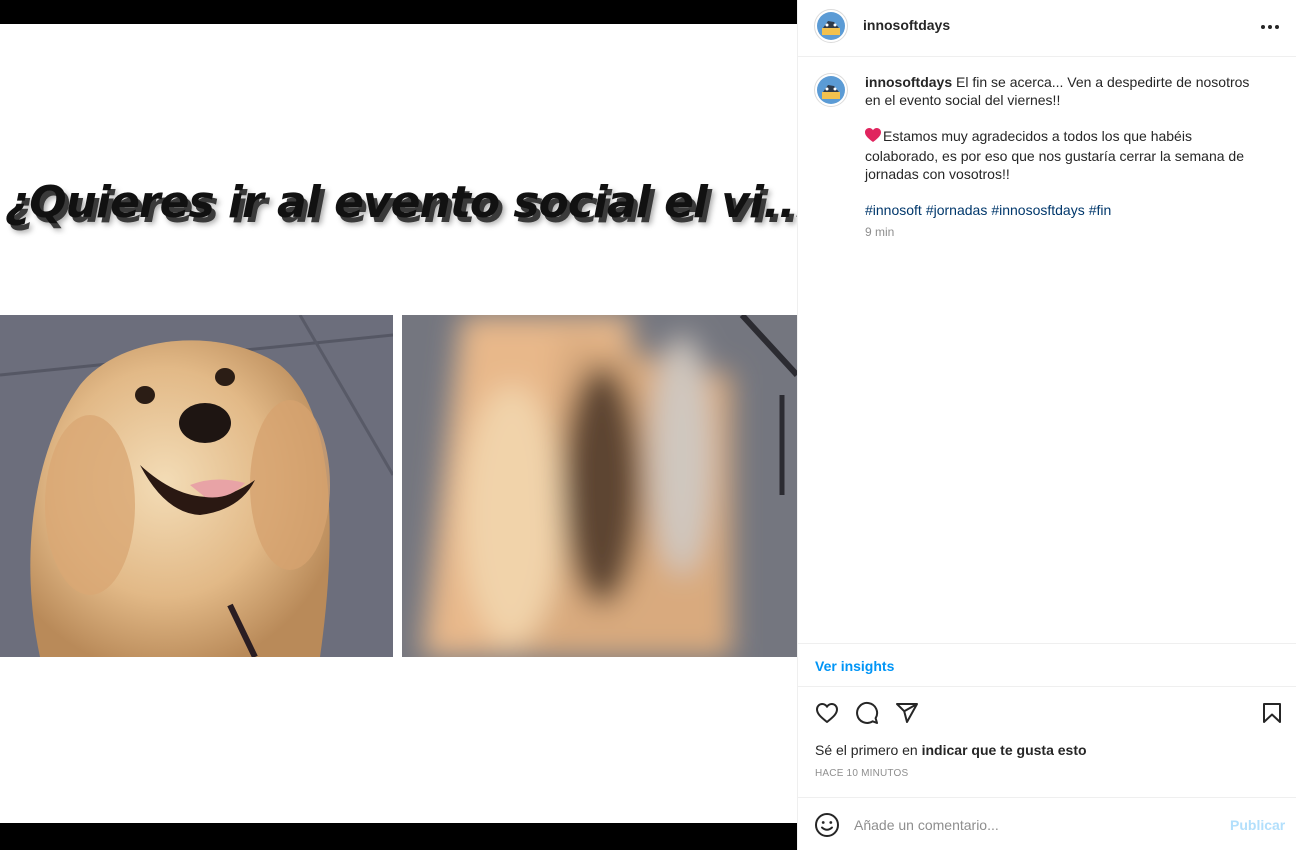 Image resolution: width=1296 pixels, height=850 pixels. Describe the element at coordinates (867, 713) in the screenshot. I see `comment-icon` at that location.